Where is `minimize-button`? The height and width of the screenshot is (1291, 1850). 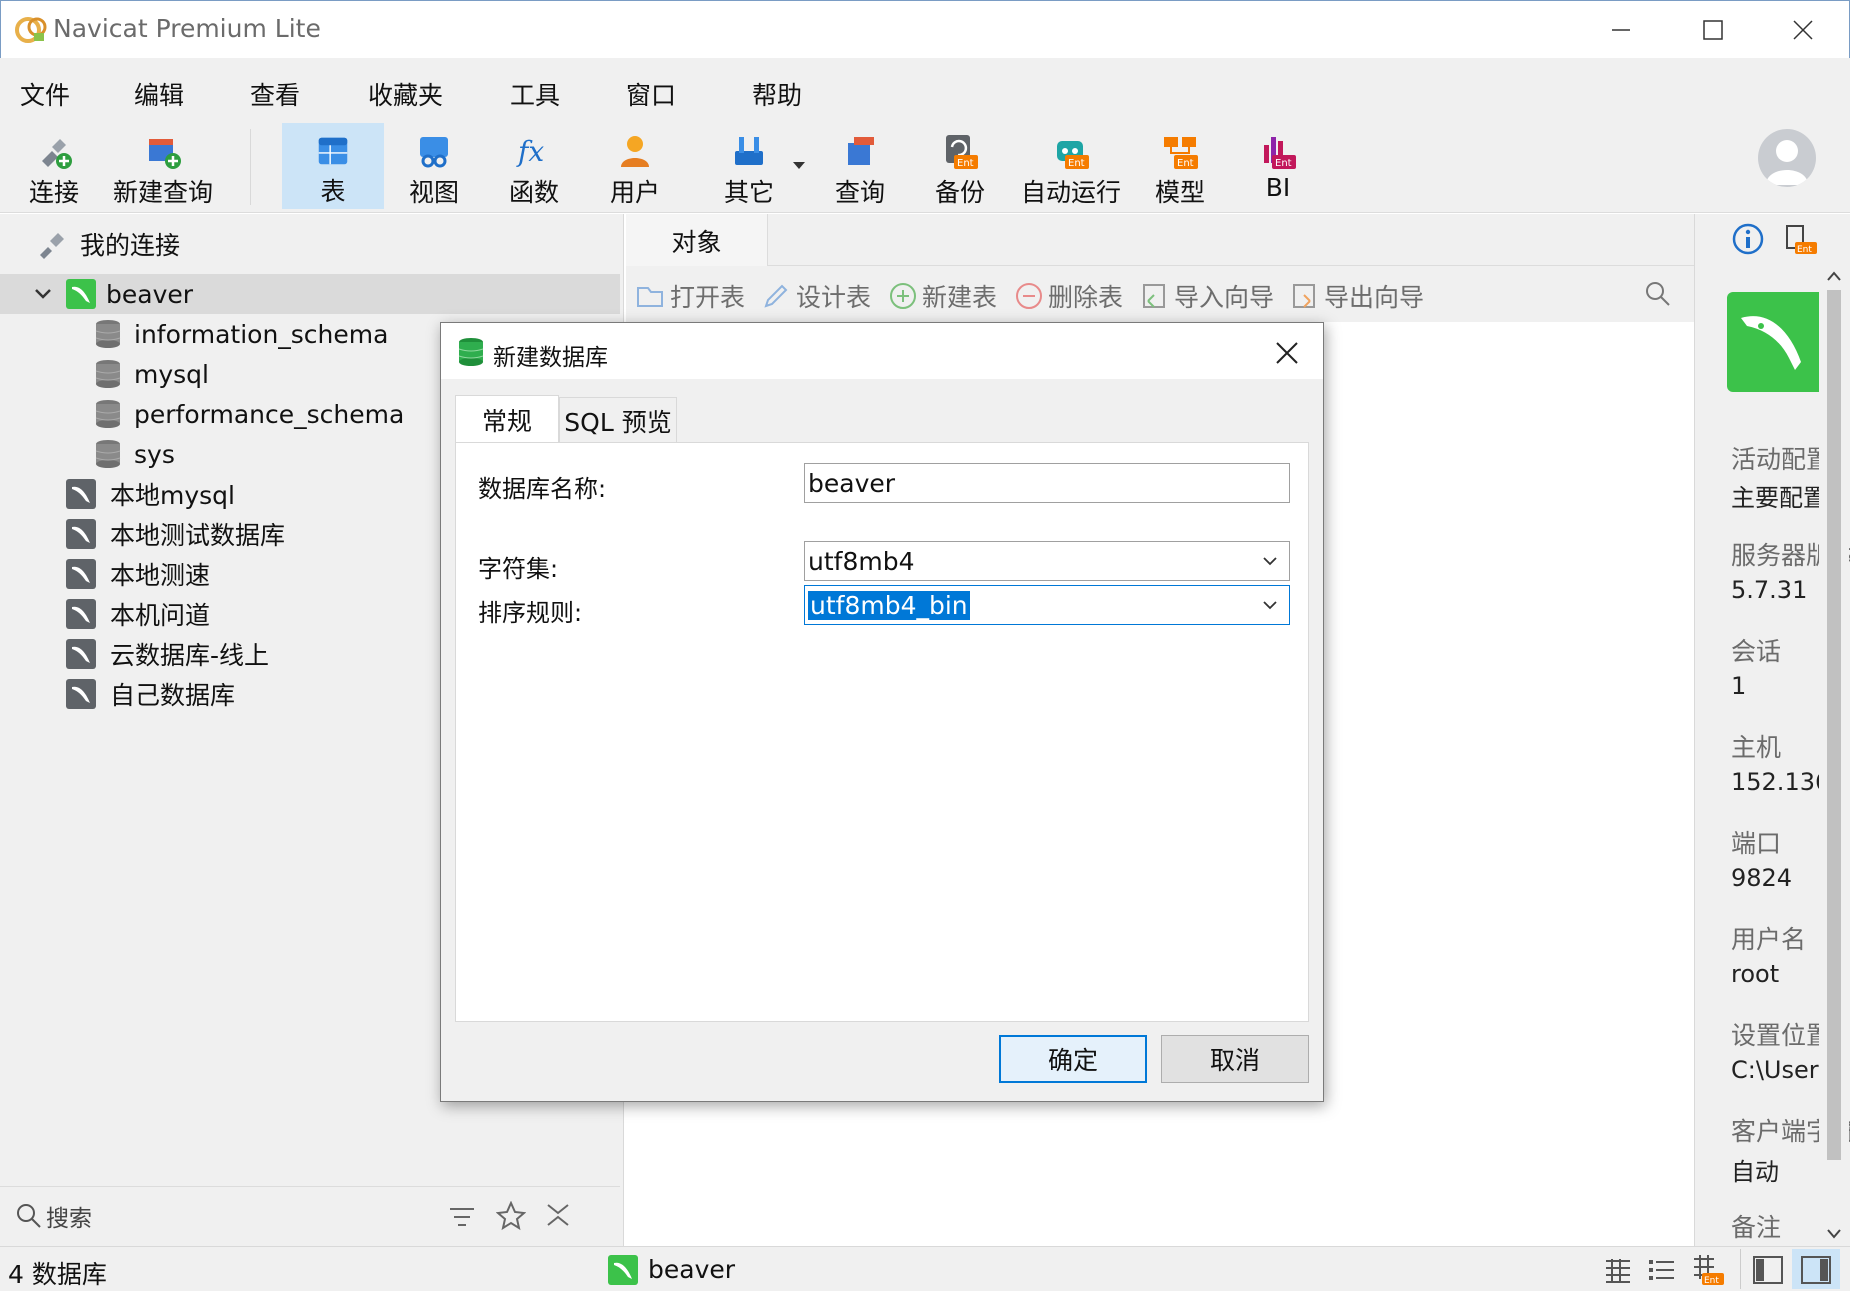 minimize-button is located at coordinates (1621, 30).